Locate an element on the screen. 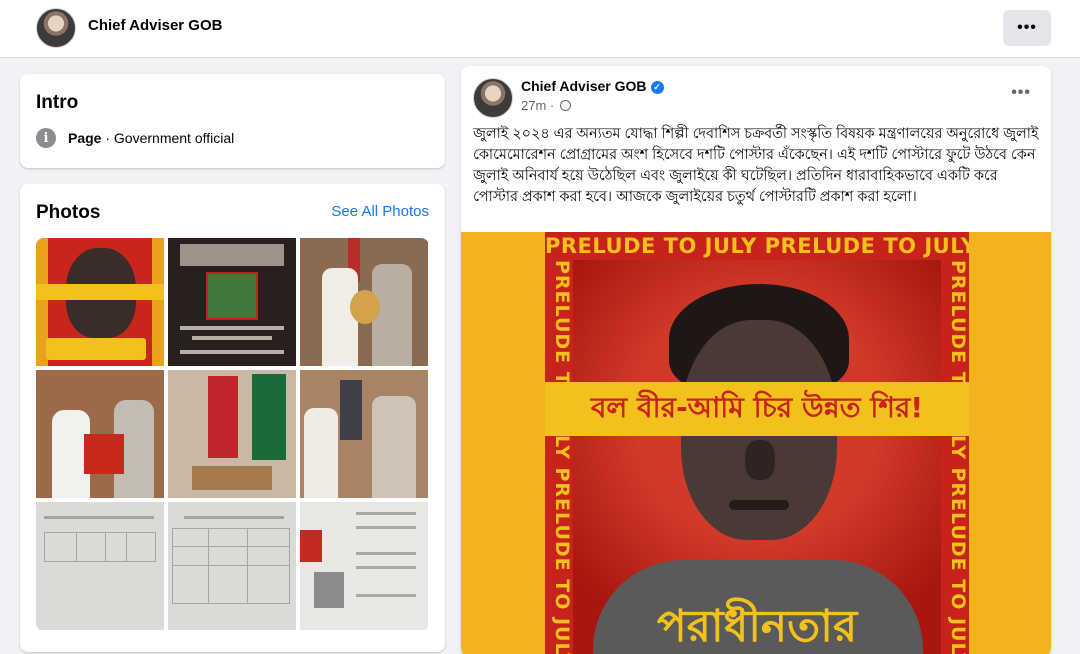 The width and height of the screenshot is (1080, 654). author-avatar is located at coordinates (493, 98).